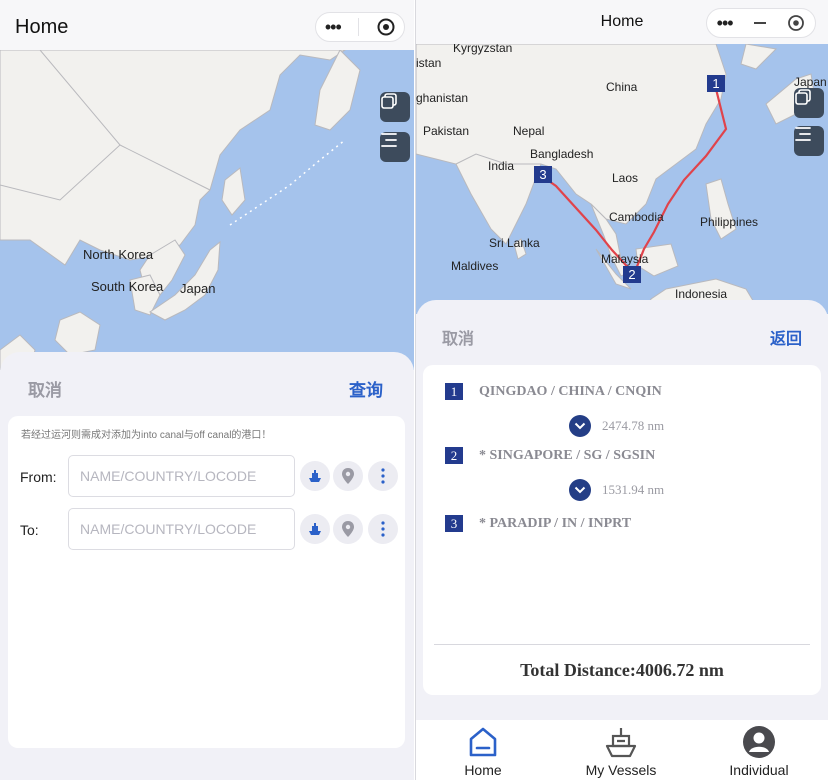 Image resolution: width=828 pixels, height=780 pixels. I want to click on port-number-badge: 1, so click(454, 391).